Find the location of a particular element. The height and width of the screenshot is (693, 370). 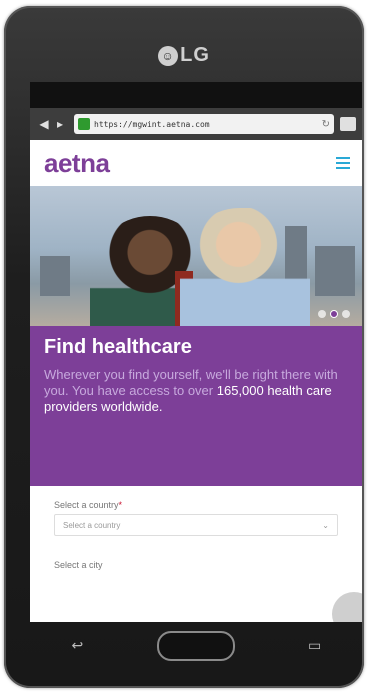

country-label-text: Select a country is located at coordinates (86, 505).